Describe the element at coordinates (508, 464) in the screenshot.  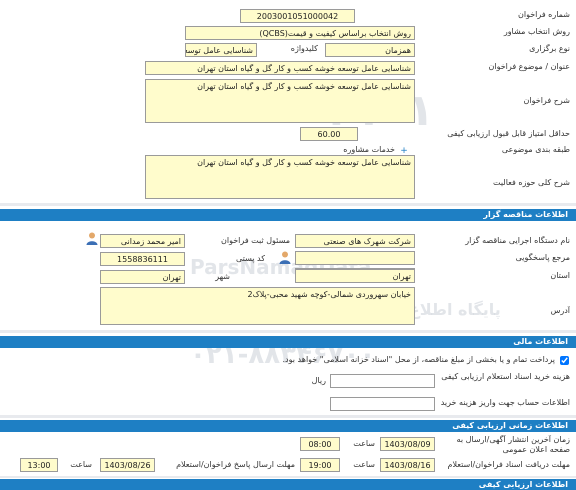
I see `receive-deadline-label: مهلت دریافت اسناد فراخوان/استعلام` at that location.